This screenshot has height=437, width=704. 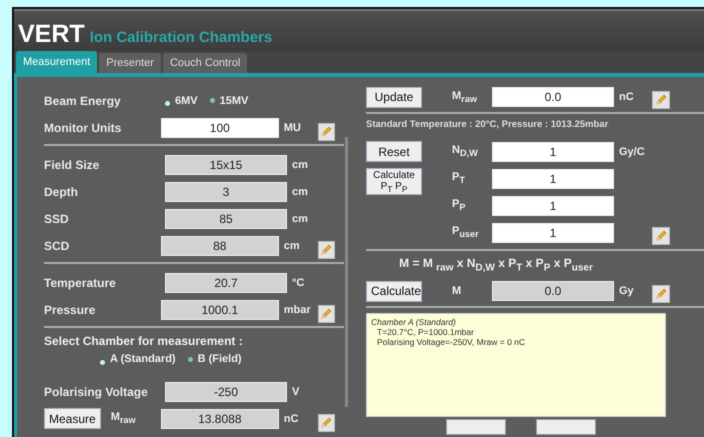 I want to click on field-label: SSD, so click(x=57, y=219).